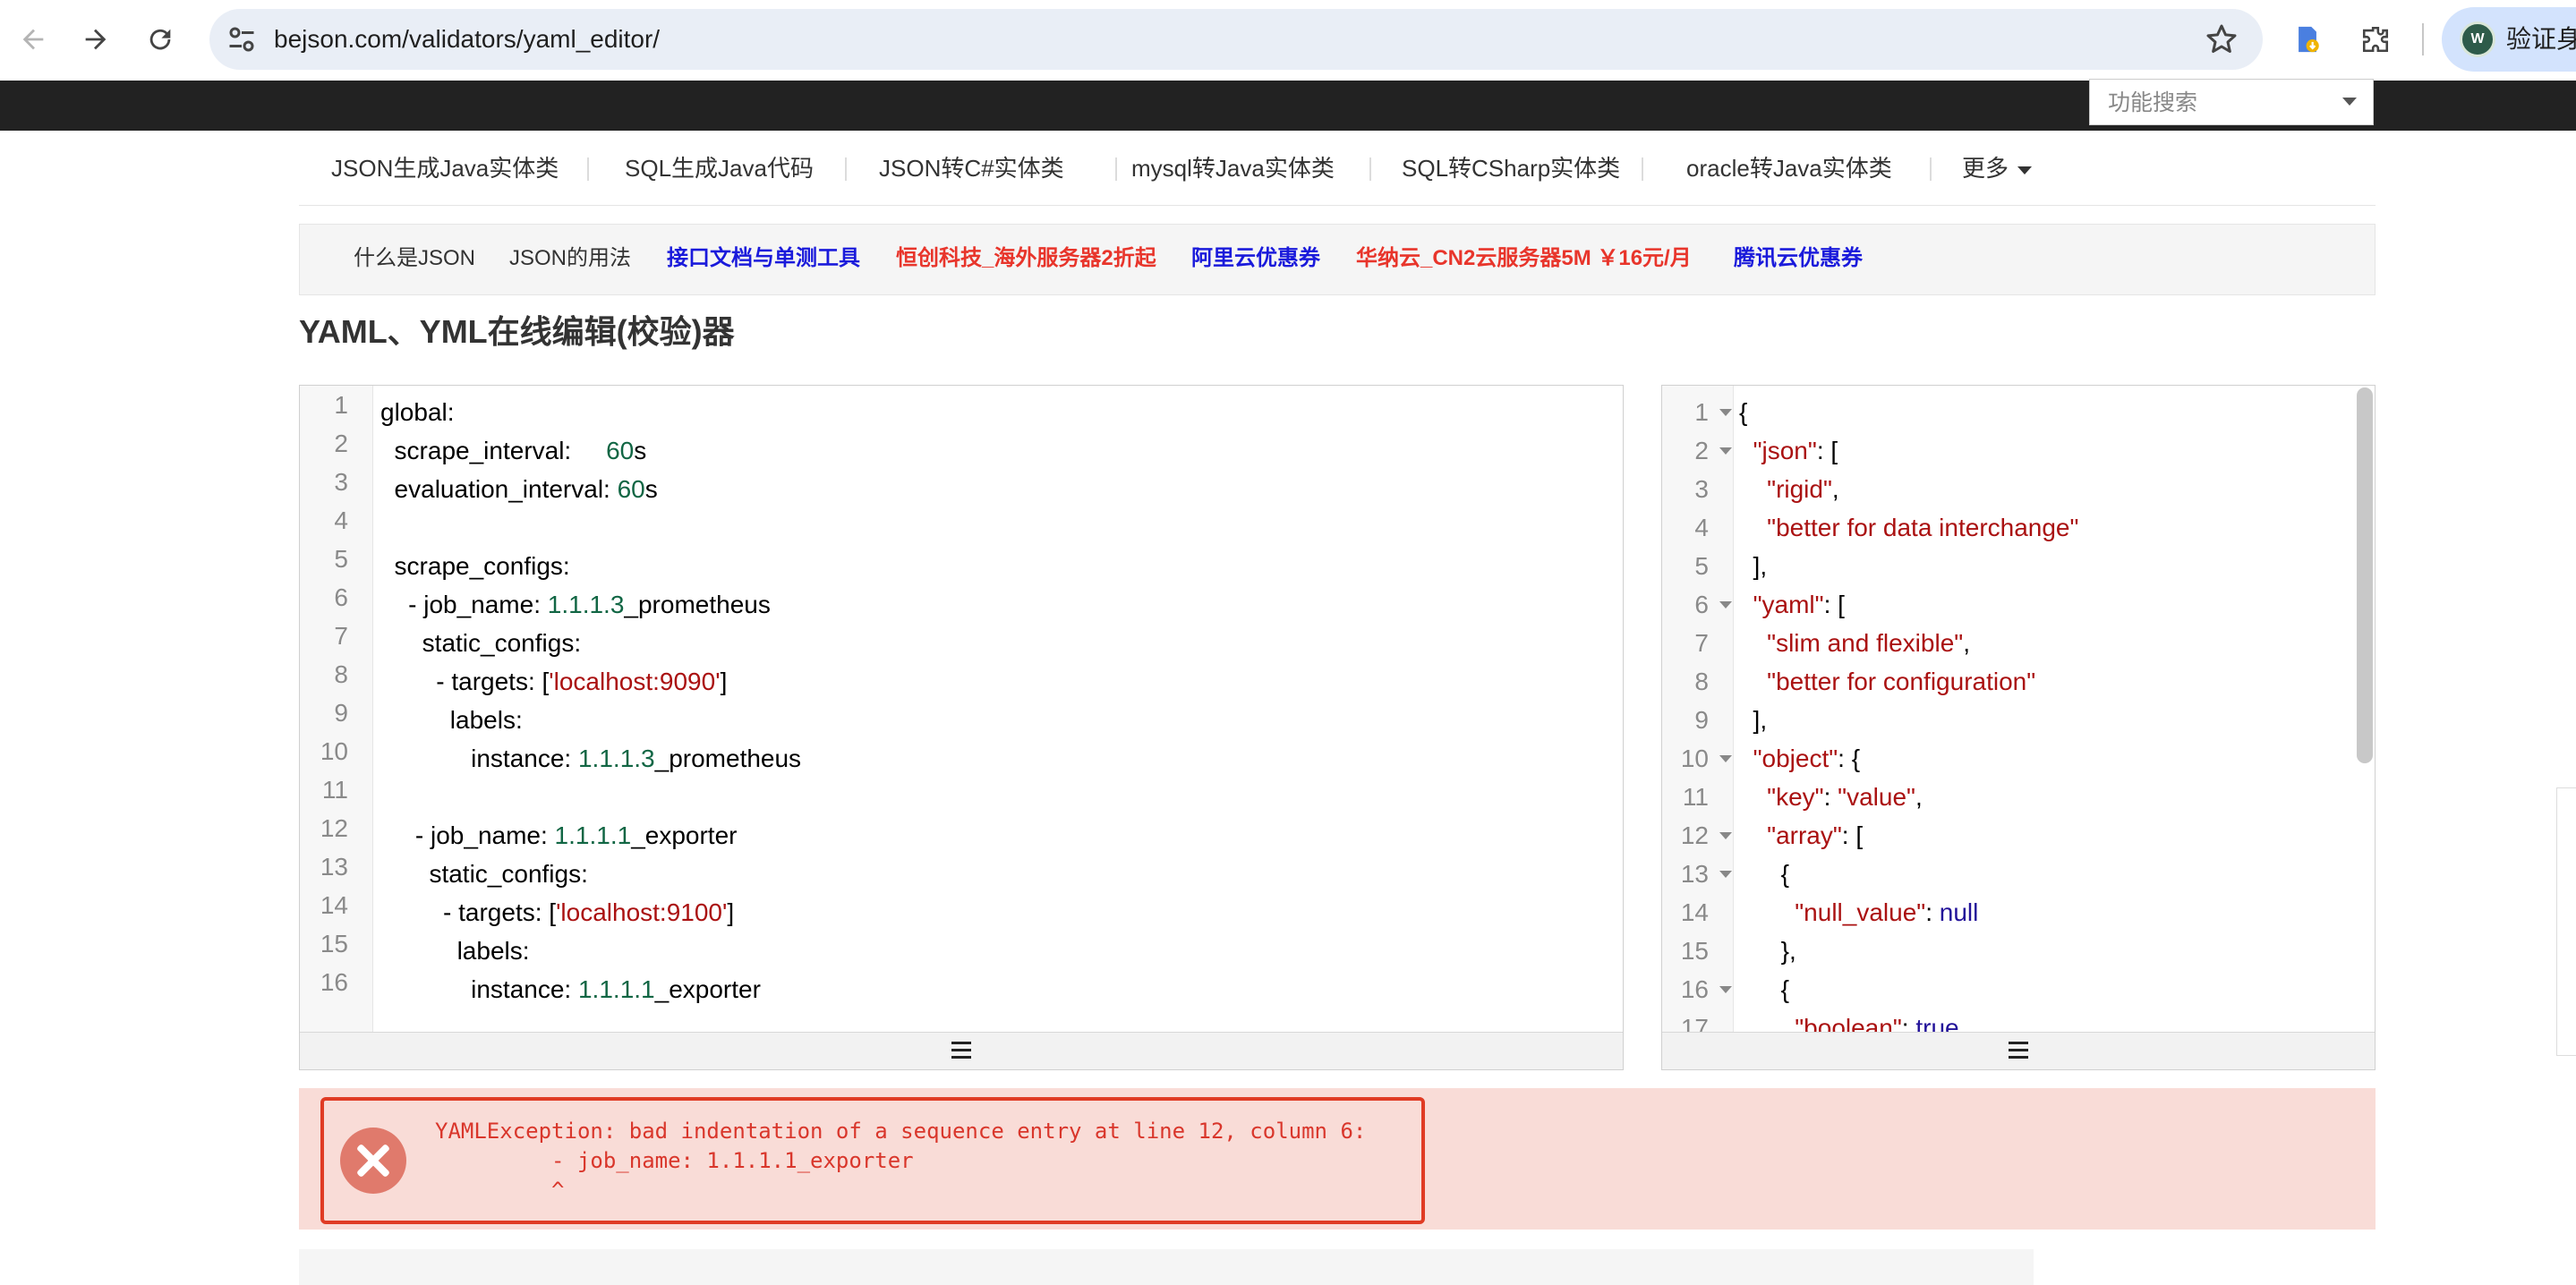  I want to click on forward-icon, so click(96, 39).